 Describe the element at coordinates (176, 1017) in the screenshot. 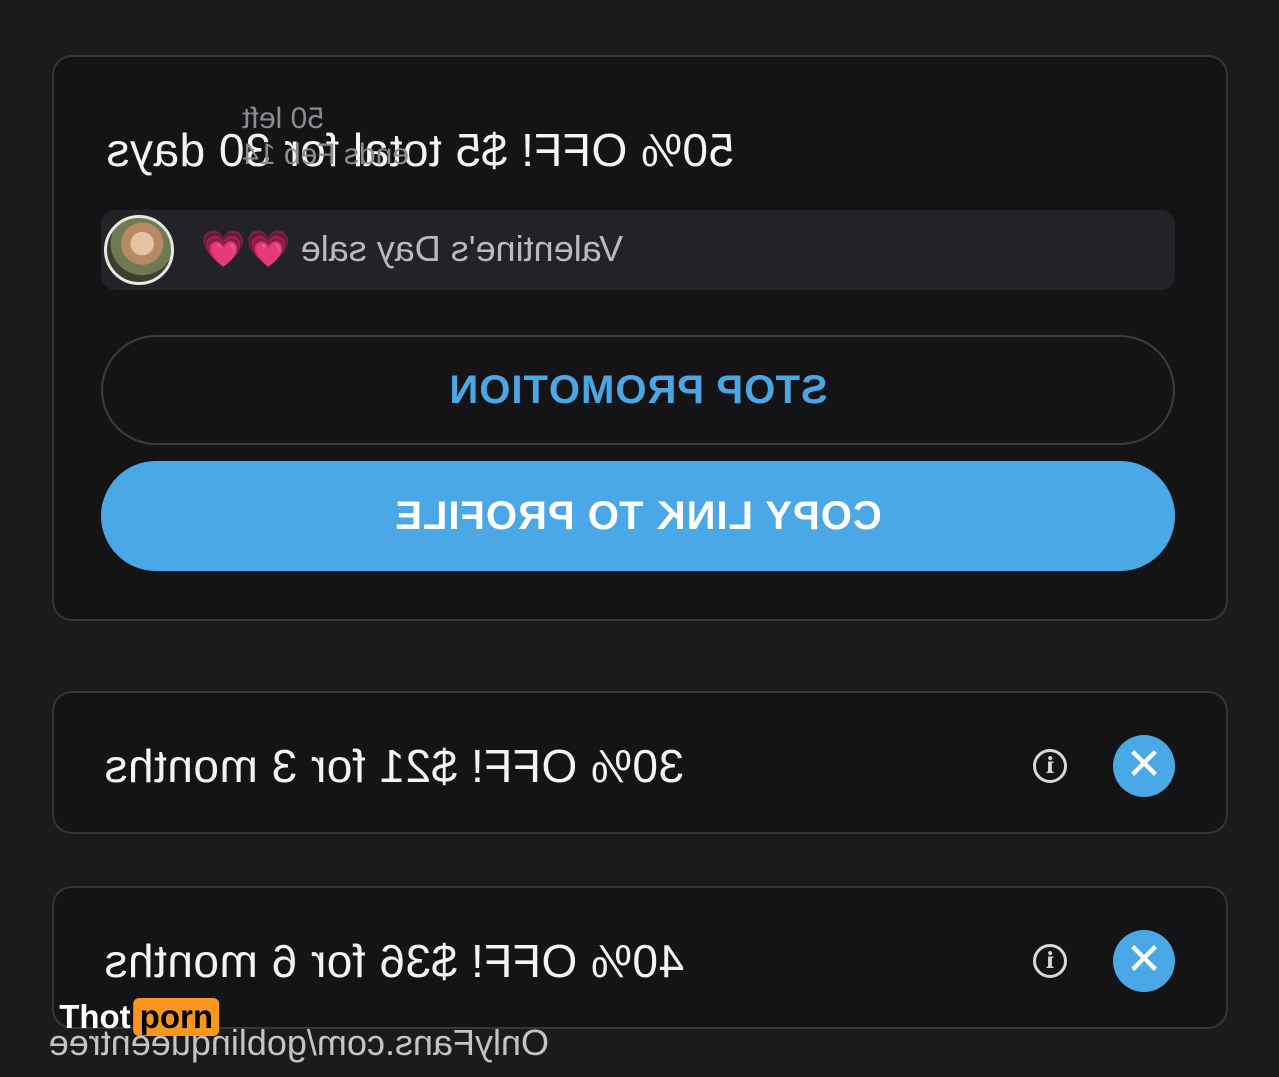

I see `logo-part-2: porn` at that location.